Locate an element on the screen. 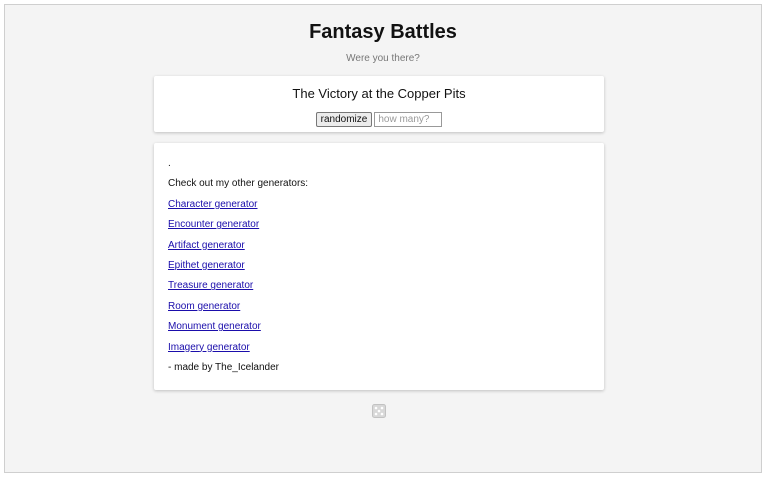  link-treasure-generator: Treasure generator is located at coordinates (210, 285).